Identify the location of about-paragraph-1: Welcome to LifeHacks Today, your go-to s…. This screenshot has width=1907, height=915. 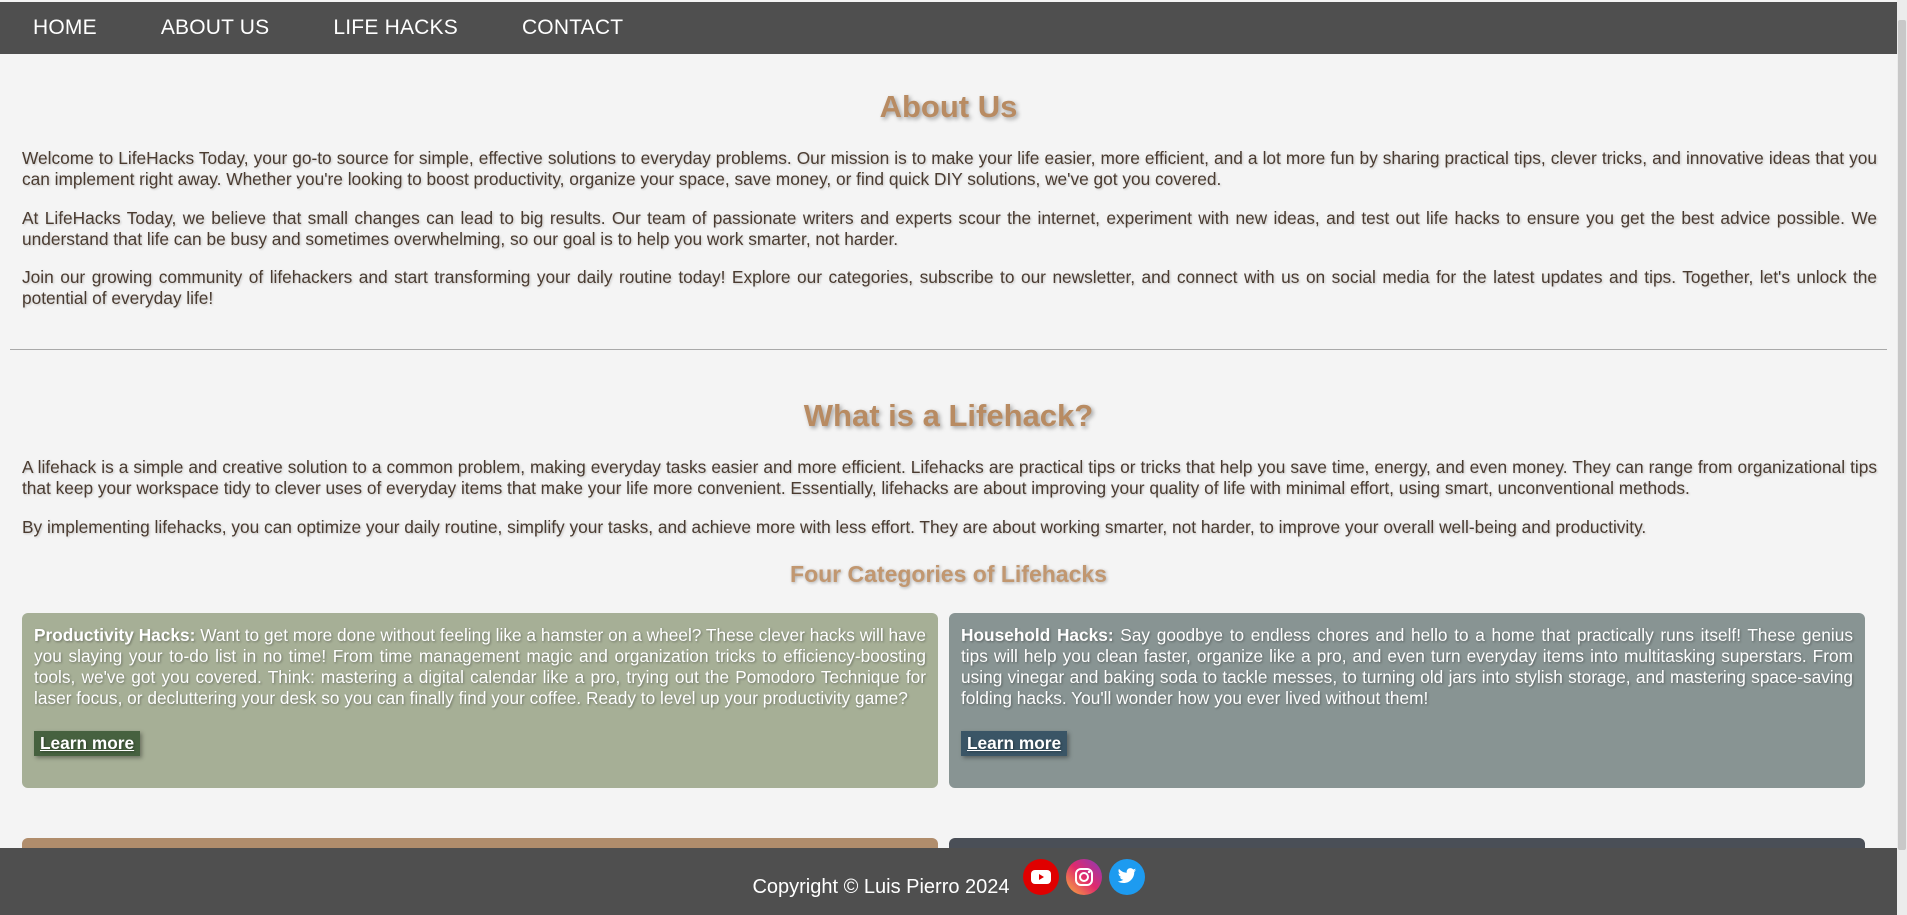
(949, 168).